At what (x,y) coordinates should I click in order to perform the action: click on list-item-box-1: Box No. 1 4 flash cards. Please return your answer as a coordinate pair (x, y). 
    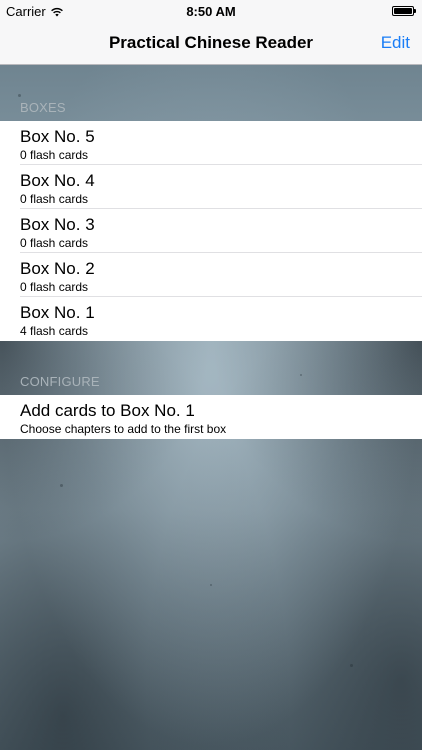
    Looking at the image, I should click on (211, 319).